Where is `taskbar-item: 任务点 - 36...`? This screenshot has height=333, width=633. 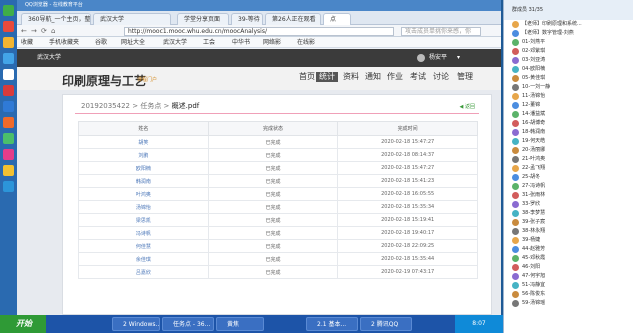
taskbar-item: 任务点 - 36... is located at coordinates (188, 324).